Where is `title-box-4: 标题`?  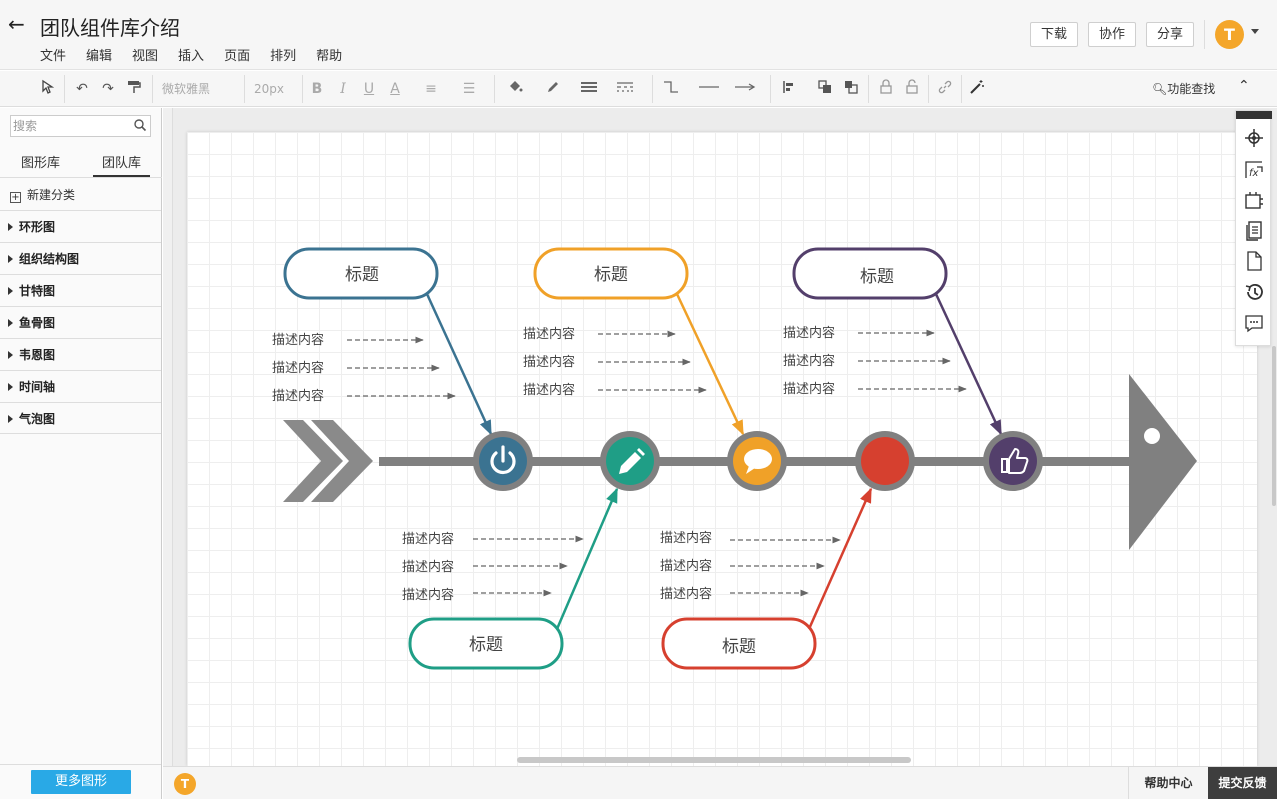
title-box-4: 标题 is located at coordinates (486, 643).